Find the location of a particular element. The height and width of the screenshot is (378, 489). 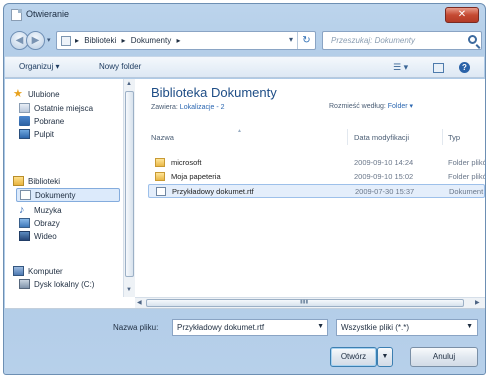

library-title: Biblioteka Dokumenty is located at coordinates (214, 92).